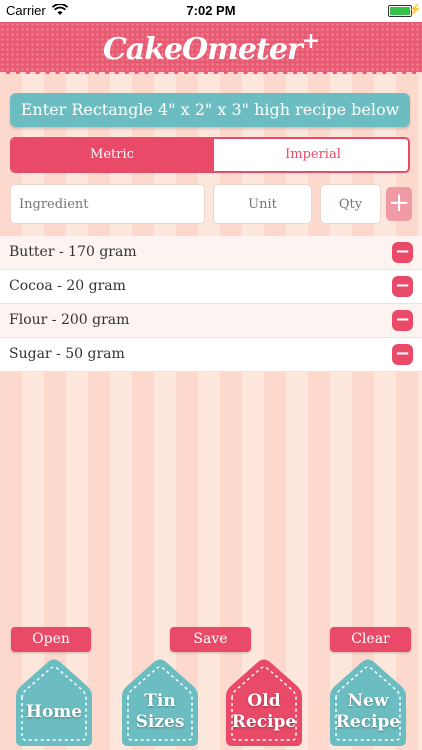 The image size is (422, 750). I want to click on list-item: Butter - 170 gram −, so click(211, 253).